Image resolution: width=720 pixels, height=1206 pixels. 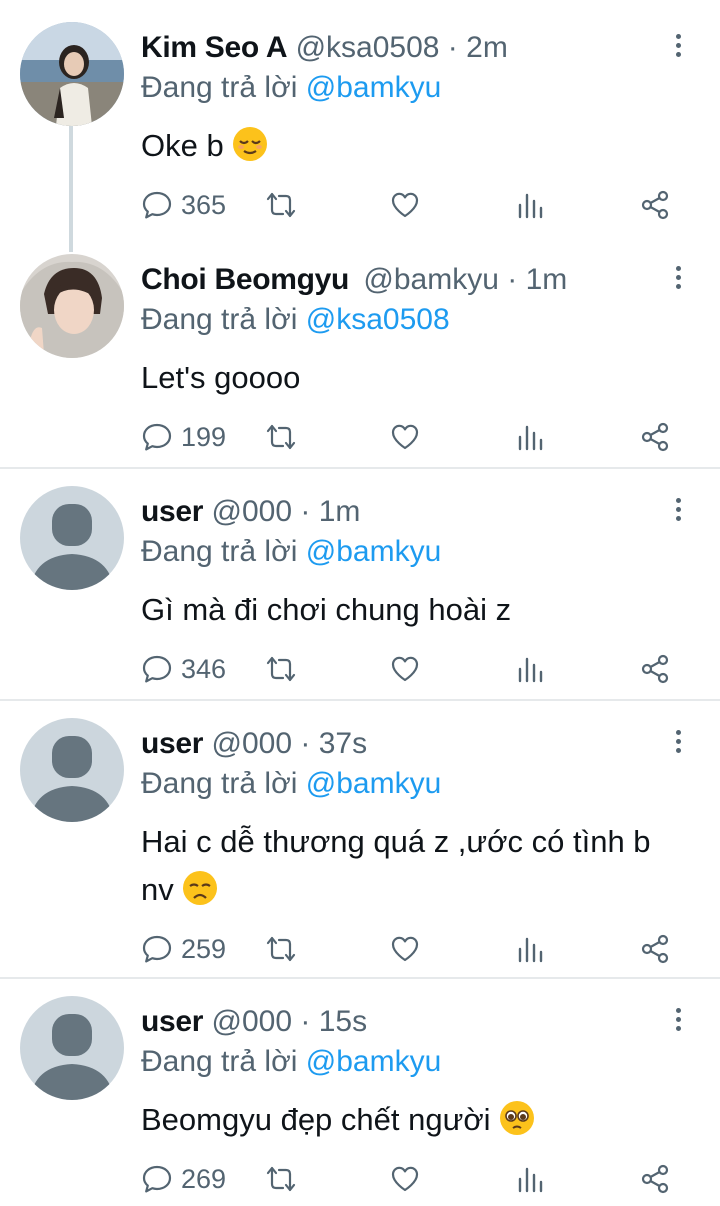 What do you see at coordinates (204, 204) in the screenshot?
I see `reply-count: 365` at bounding box center [204, 204].